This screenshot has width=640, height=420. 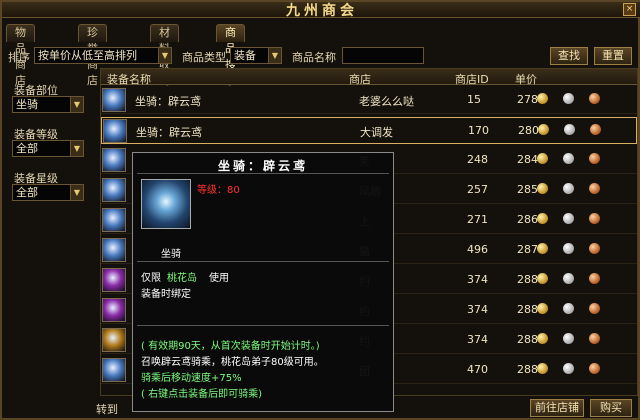 I want to click on sort-value: 按单价从低至高排列, so click(x=87, y=55).